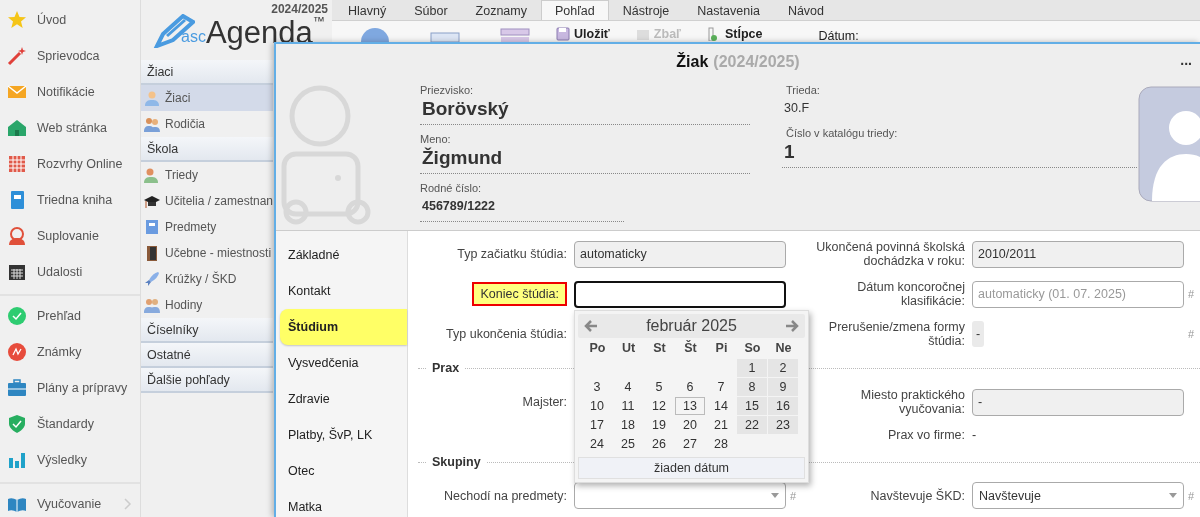 The image size is (1200, 517). Describe the element at coordinates (70, 388) in the screenshot. I see `sidebar-item: Plány a prípravy` at that location.